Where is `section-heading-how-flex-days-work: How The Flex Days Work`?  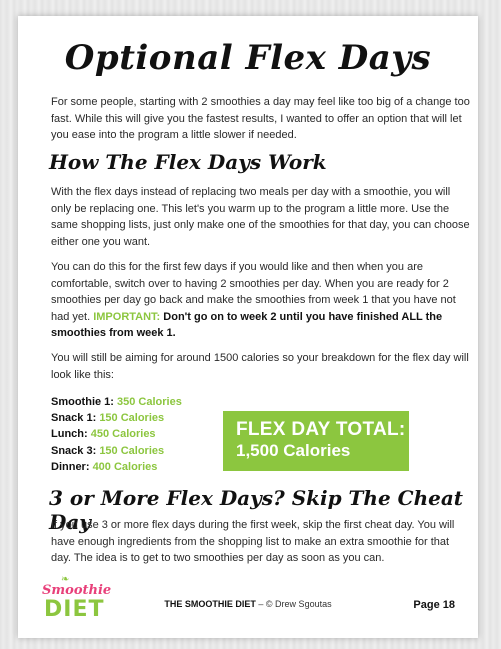
section-heading-how-flex-days-work: How The Flex Days Work is located at coordinates (188, 162).